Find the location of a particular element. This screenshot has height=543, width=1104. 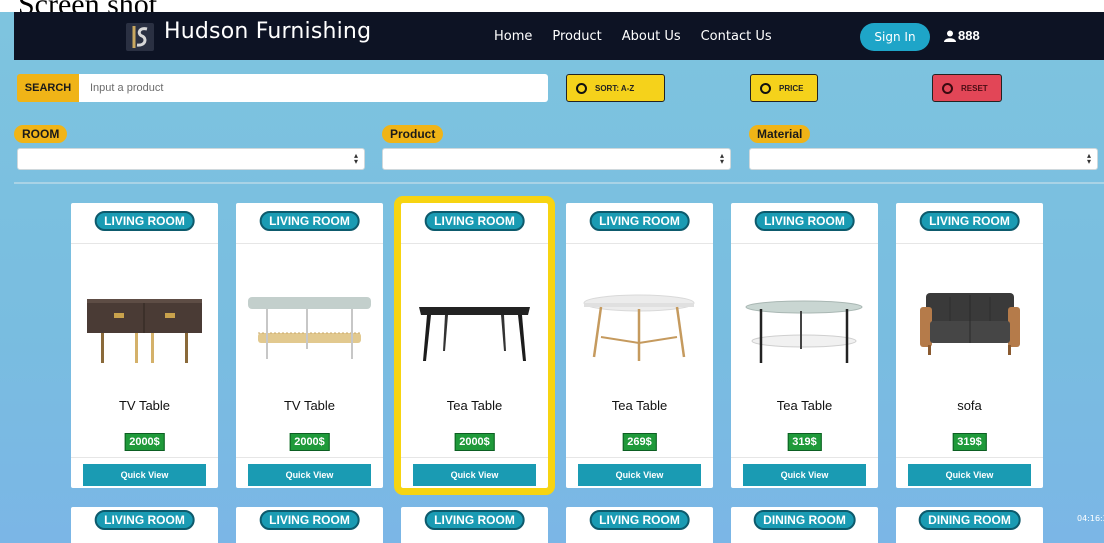

material-select: ▴ ▾ is located at coordinates (923, 159).